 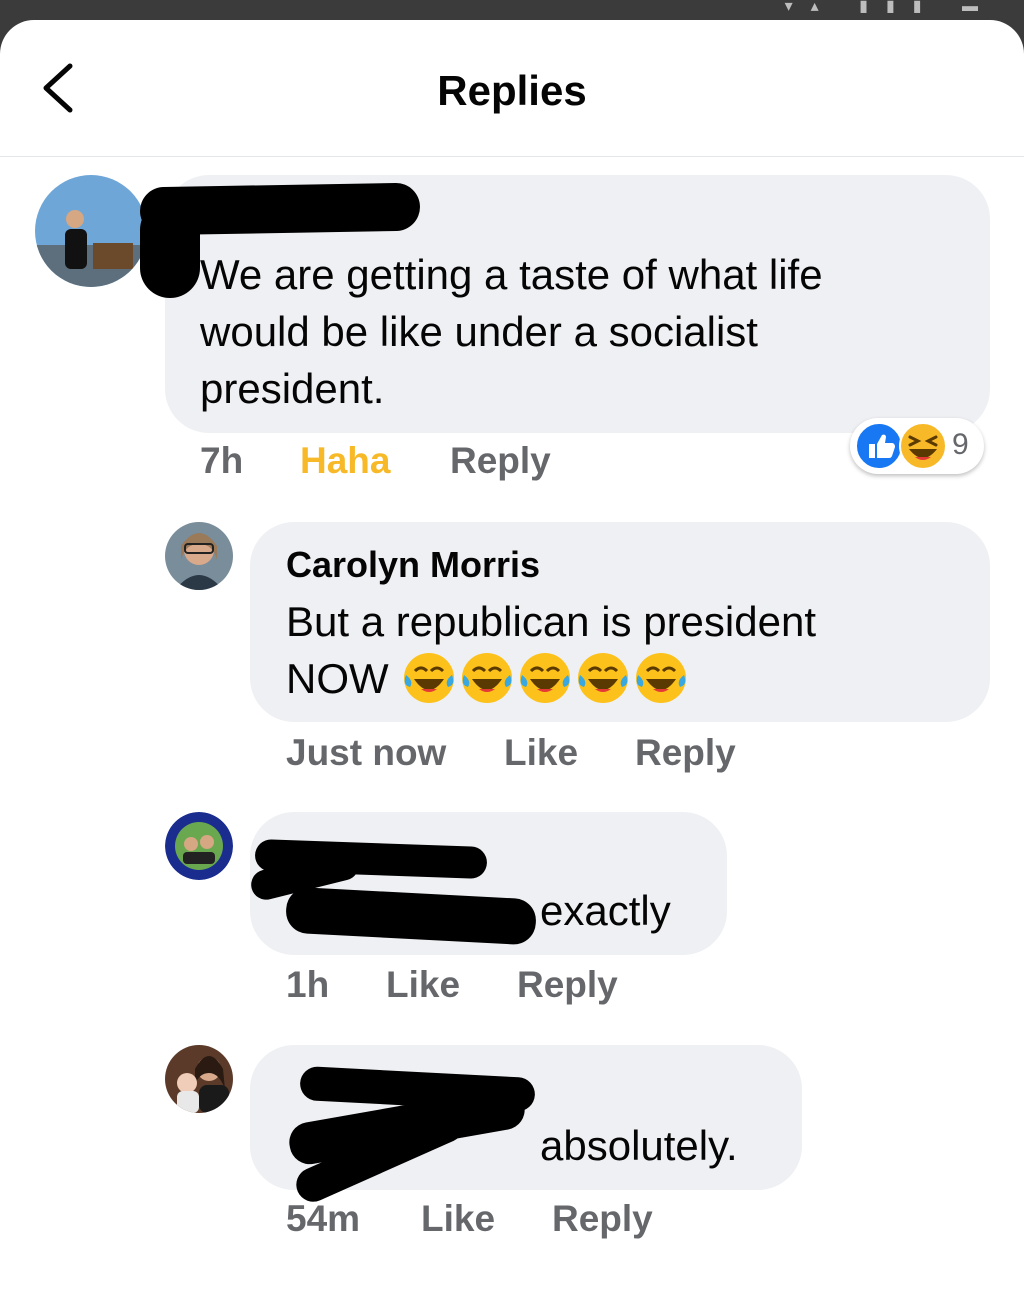 I want to click on status-icons: ▾▴ ▮▮▮ ▬, so click(x=890, y=7).